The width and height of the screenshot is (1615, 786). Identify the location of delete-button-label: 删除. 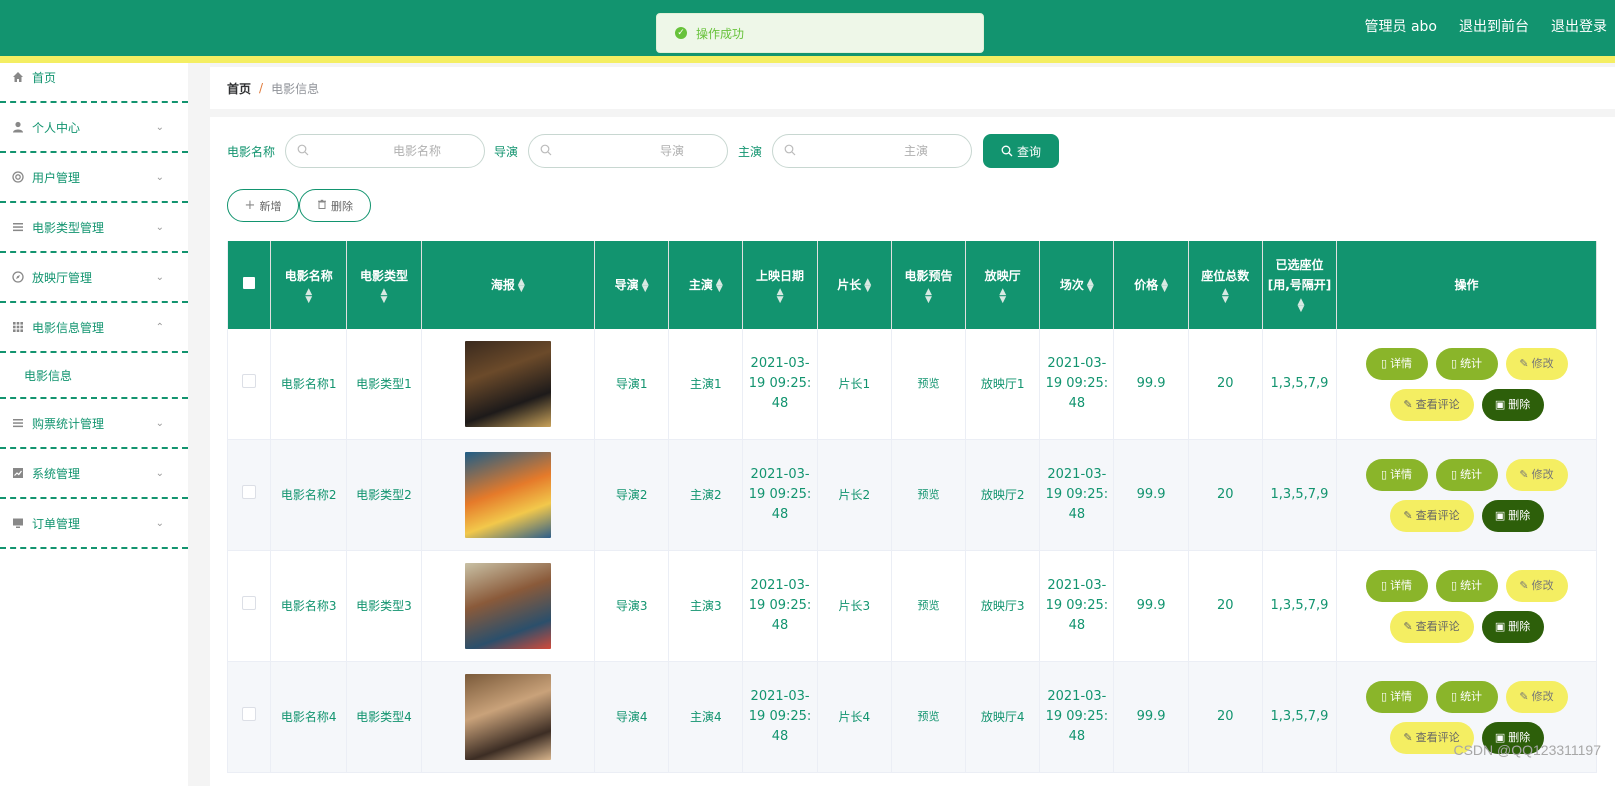
(1519, 515).